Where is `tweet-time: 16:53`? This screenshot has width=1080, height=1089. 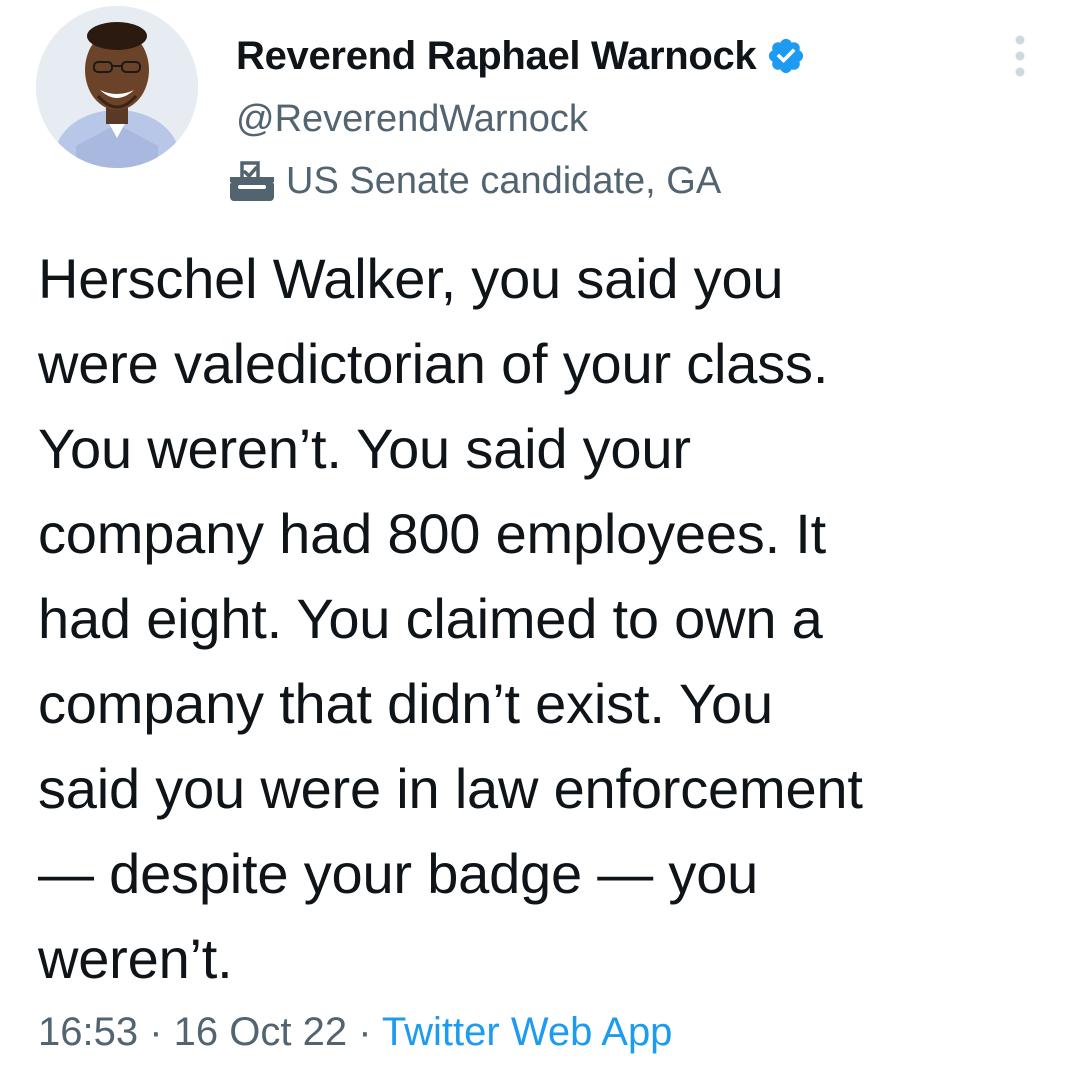
tweet-time: 16:53 is located at coordinates (88, 1032).